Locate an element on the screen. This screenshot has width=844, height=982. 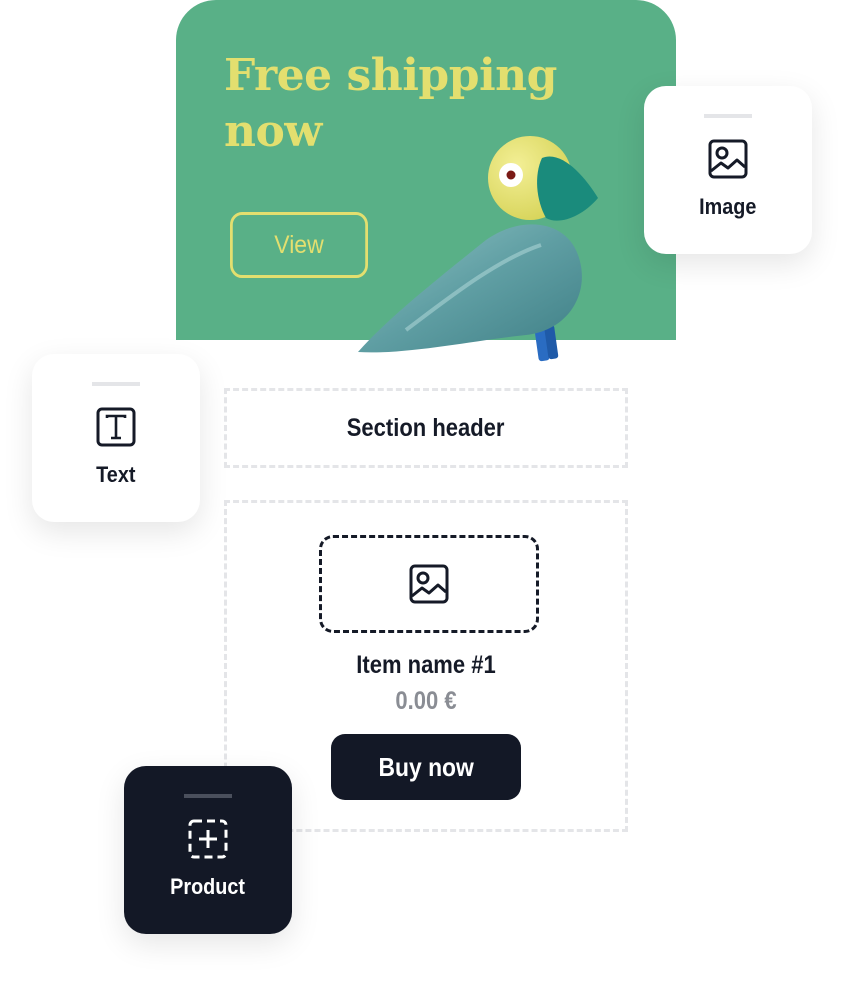
product-block-card: Product is located at coordinates (208, 850).